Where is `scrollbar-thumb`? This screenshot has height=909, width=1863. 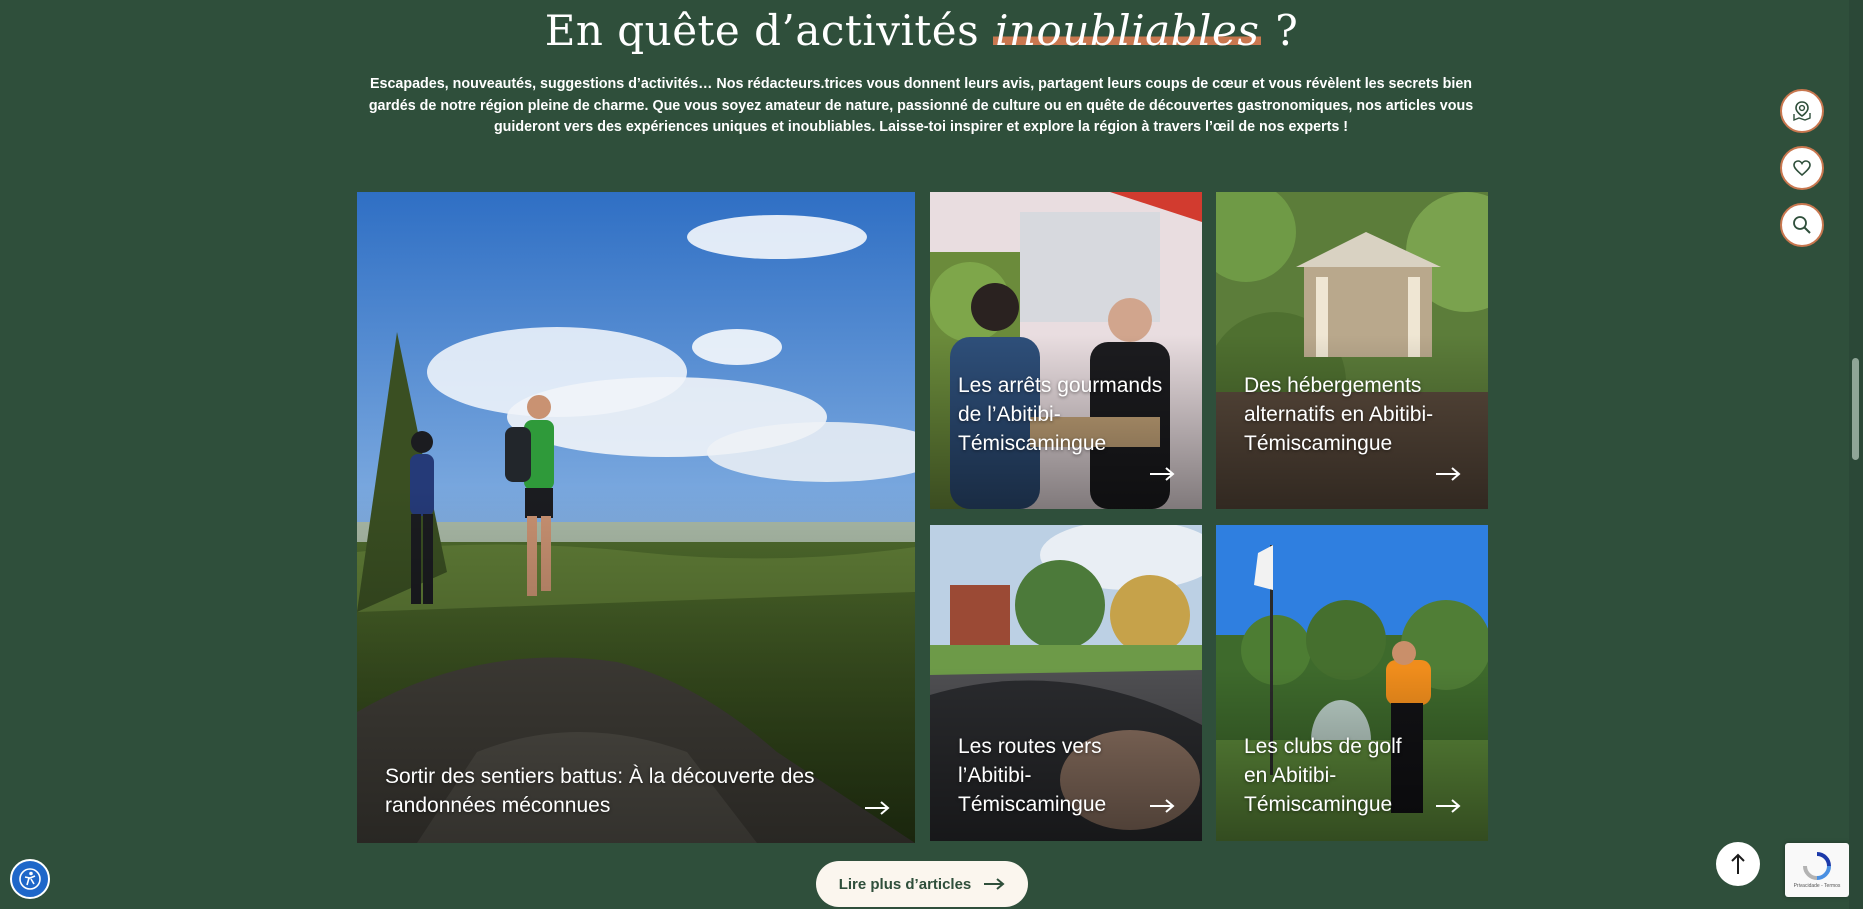
scrollbar-thumb is located at coordinates (1855, 409).